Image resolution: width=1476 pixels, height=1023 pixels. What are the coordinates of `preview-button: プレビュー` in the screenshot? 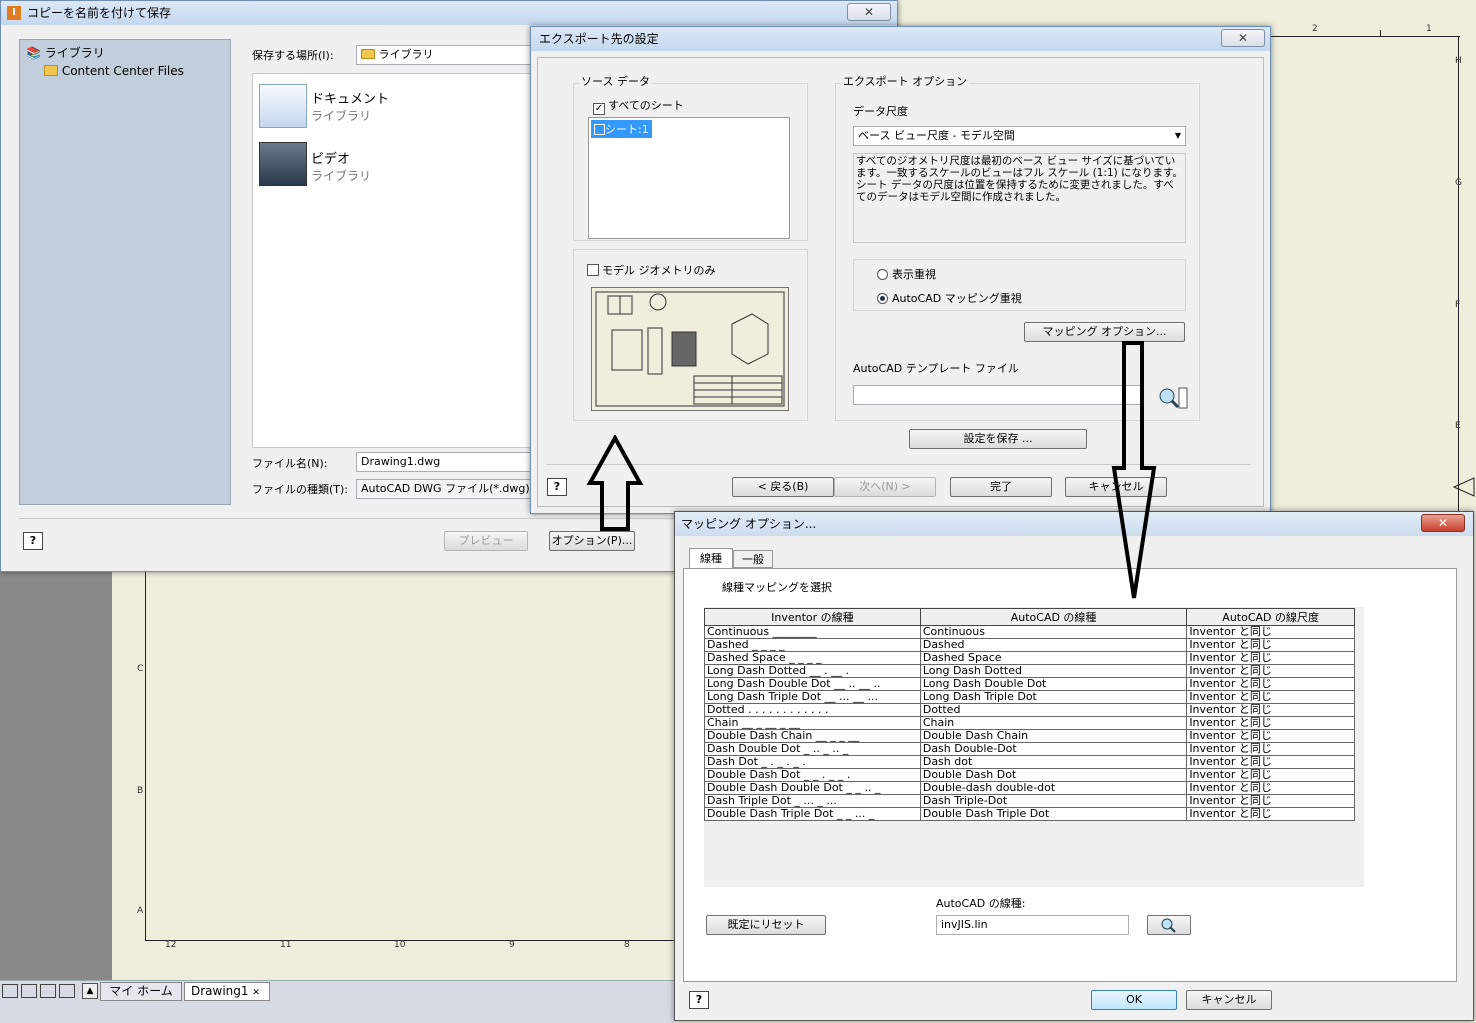 It's located at (486, 541).